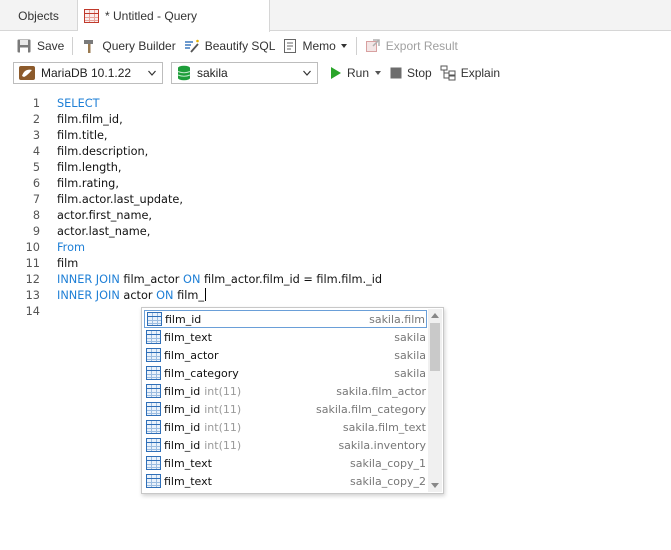 Image resolution: width=671 pixels, height=550 pixels. Describe the element at coordinates (191, 355) in the screenshot. I see `item-name: film_actor` at that location.